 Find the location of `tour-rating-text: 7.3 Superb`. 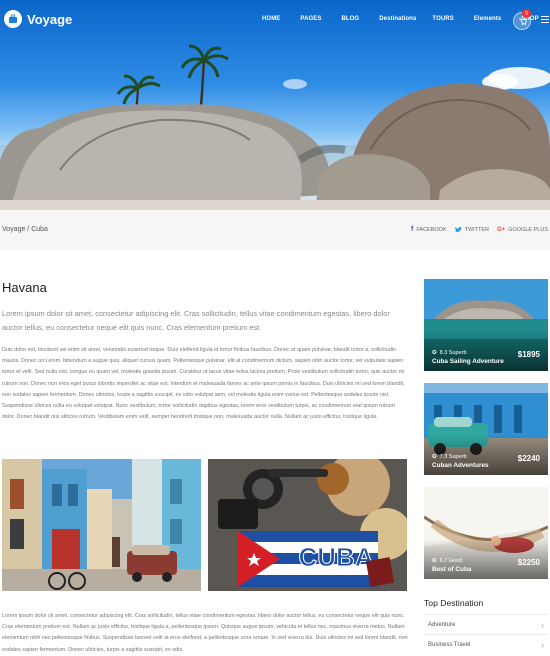

tour-rating-text: 7.3 Superb is located at coordinates (453, 457).